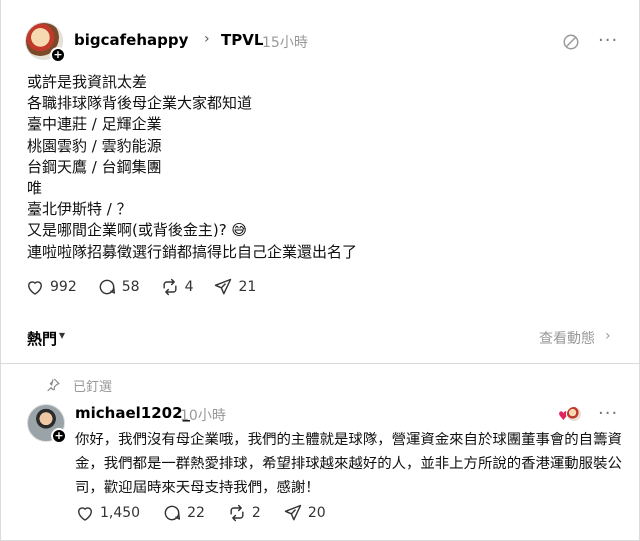 The image size is (640, 541). I want to click on repost-button: 2, so click(244, 513).